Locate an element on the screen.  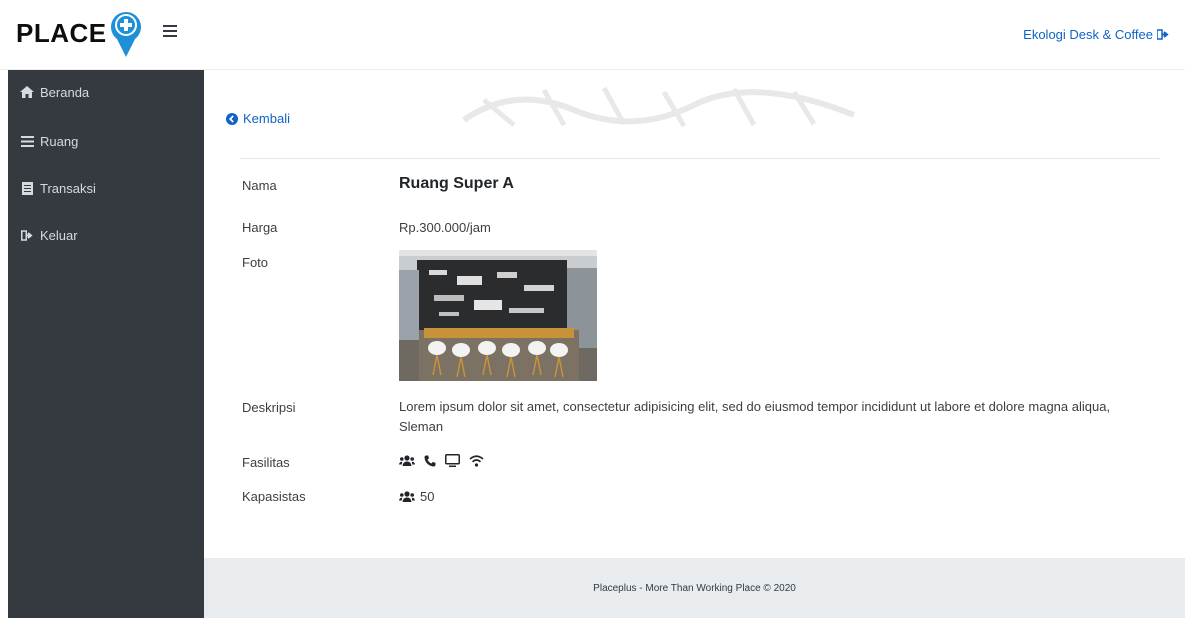
nama-label: Nama is located at coordinates (259, 185).